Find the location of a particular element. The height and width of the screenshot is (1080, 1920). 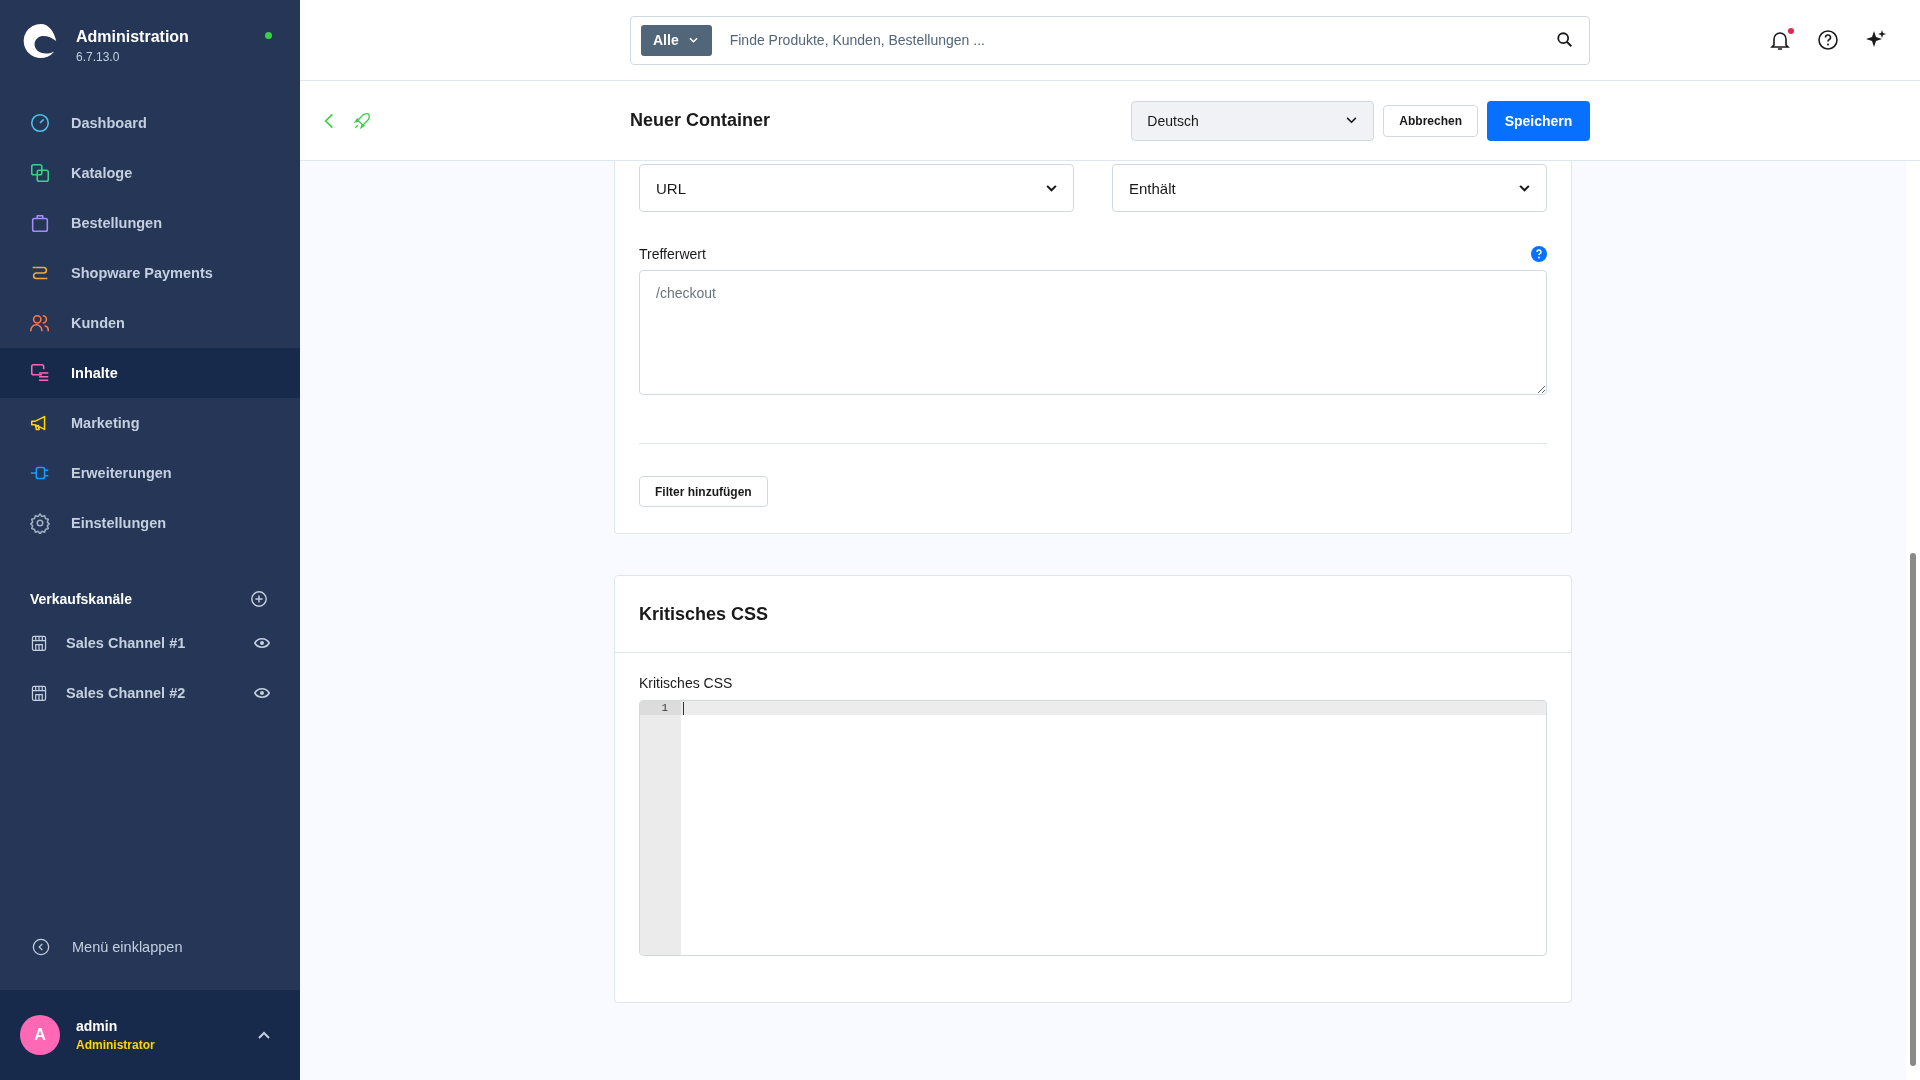

card-title: Kritisches CSS is located at coordinates (1093, 614).